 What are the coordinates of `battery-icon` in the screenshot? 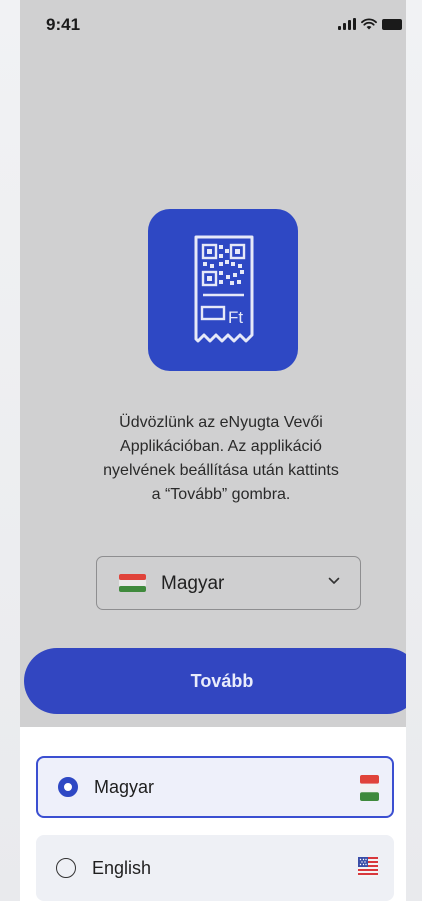 It's located at (392, 24).